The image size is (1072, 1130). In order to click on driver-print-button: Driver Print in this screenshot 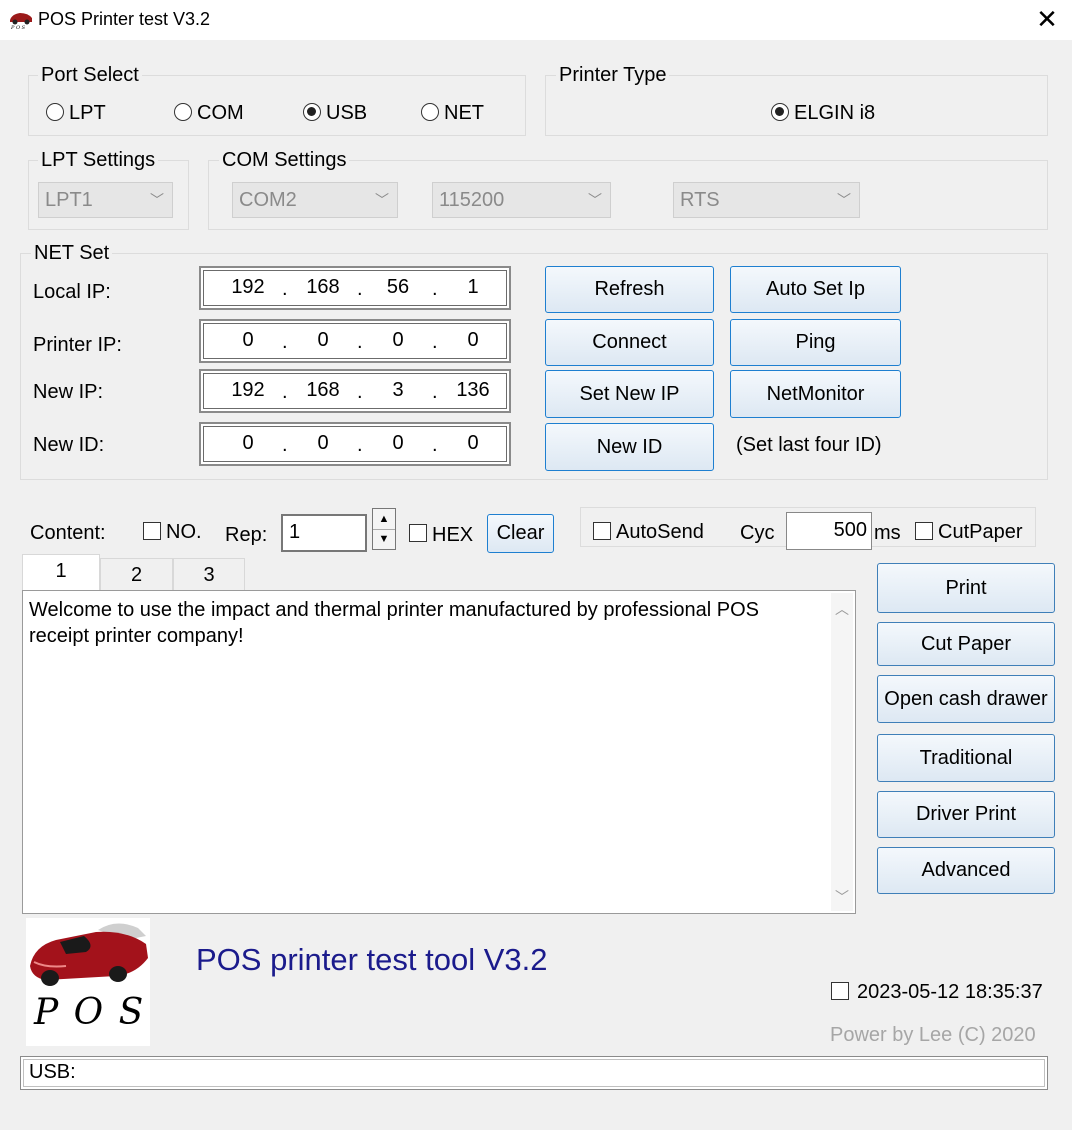, I will do `click(966, 814)`.